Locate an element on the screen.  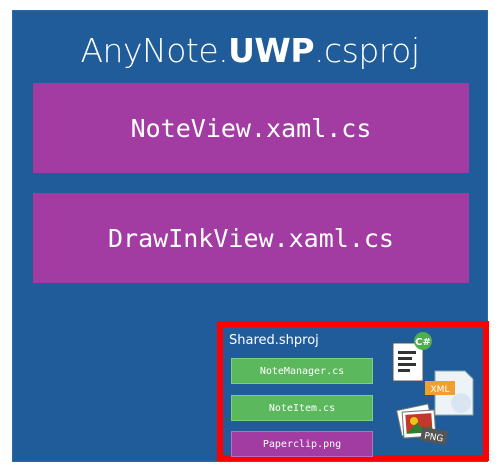
shared-file-label: Paperclip.png is located at coordinates (302, 444).